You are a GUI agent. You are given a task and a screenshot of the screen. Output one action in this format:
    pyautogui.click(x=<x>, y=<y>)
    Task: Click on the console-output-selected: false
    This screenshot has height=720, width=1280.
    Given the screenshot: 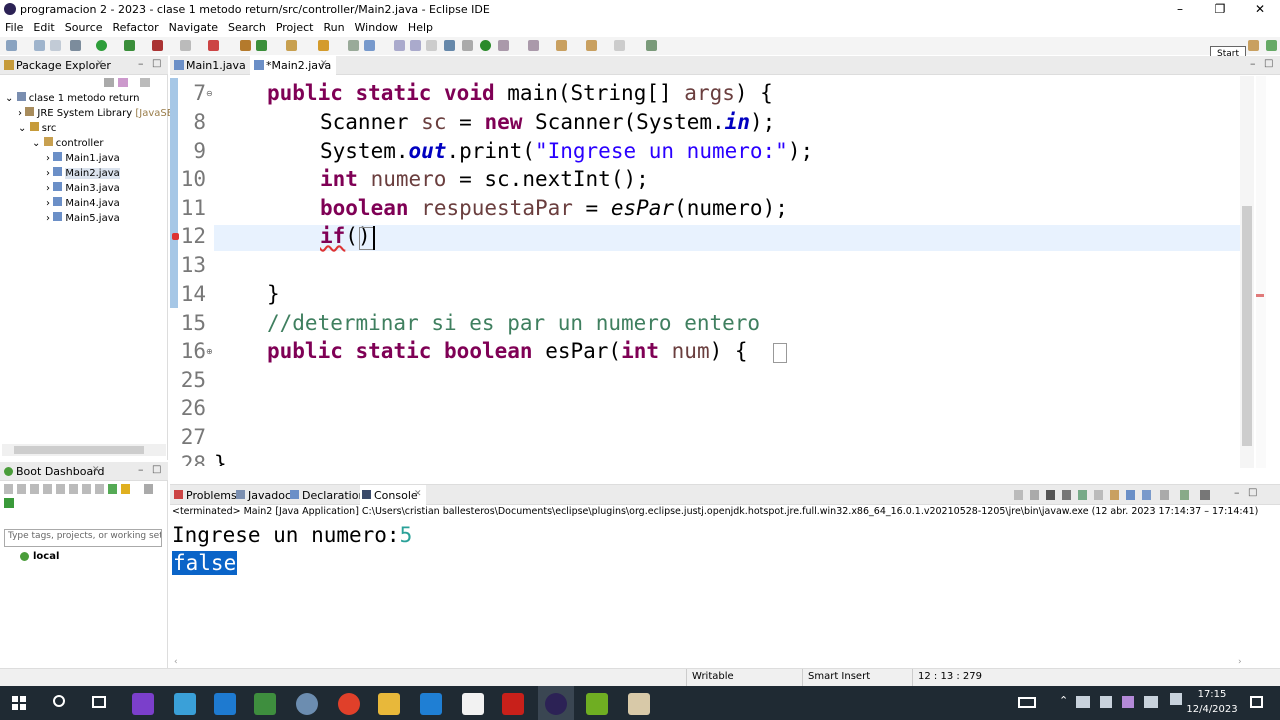 What is the action you would take?
    pyautogui.click(x=205, y=563)
    